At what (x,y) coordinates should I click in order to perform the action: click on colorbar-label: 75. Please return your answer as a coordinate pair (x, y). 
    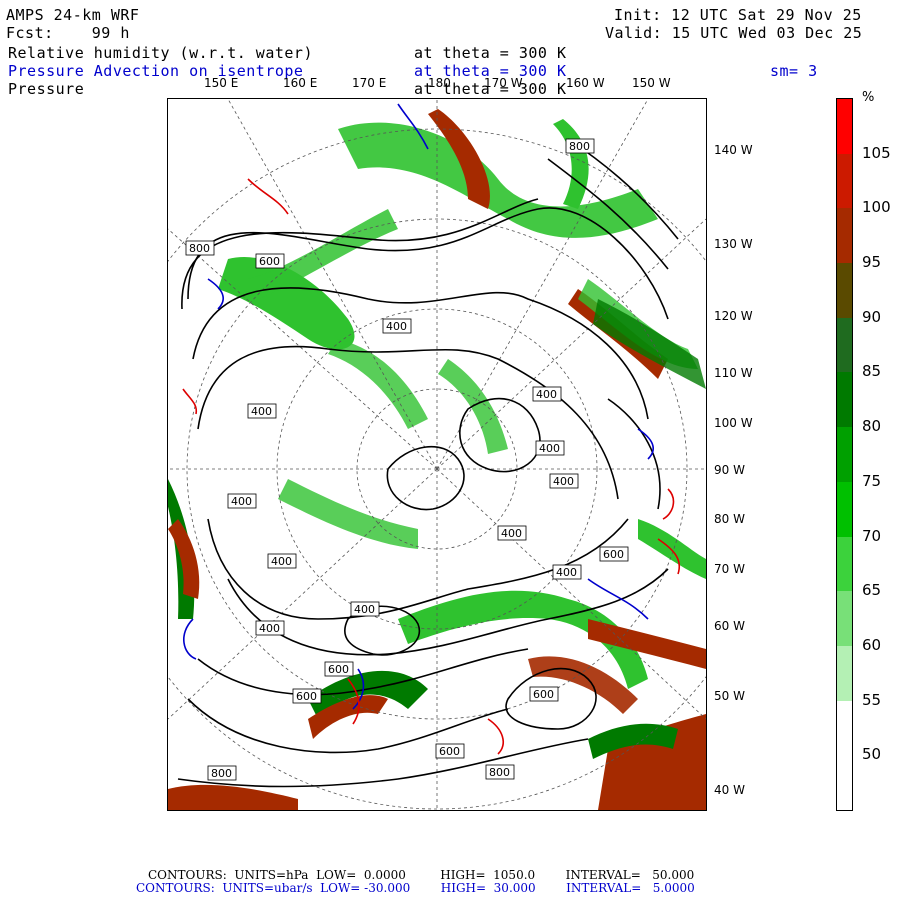
    Looking at the image, I should click on (872, 480).